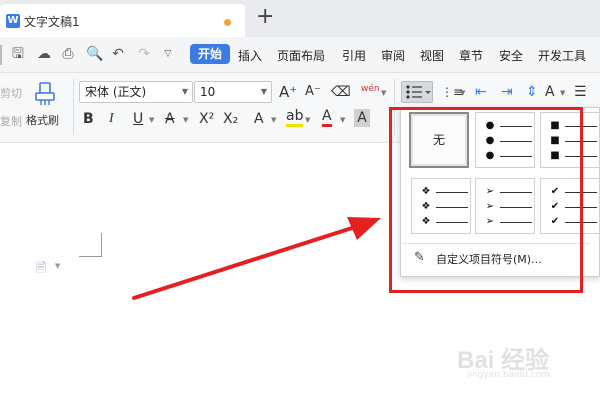  What do you see at coordinates (73, 107) in the screenshot?
I see `ribbon-separator` at bounding box center [73, 107].